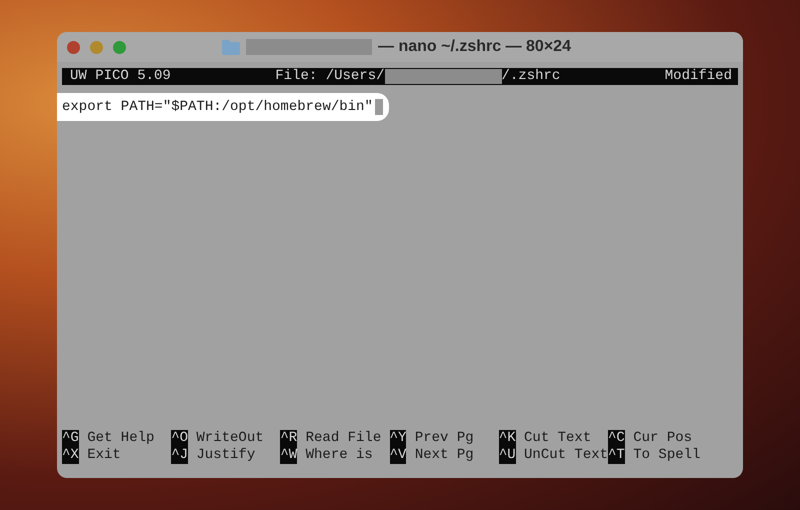 The height and width of the screenshot is (510, 800). What do you see at coordinates (289, 438) in the screenshot?
I see `shortcut-key: ^R` at bounding box center [289, 438].